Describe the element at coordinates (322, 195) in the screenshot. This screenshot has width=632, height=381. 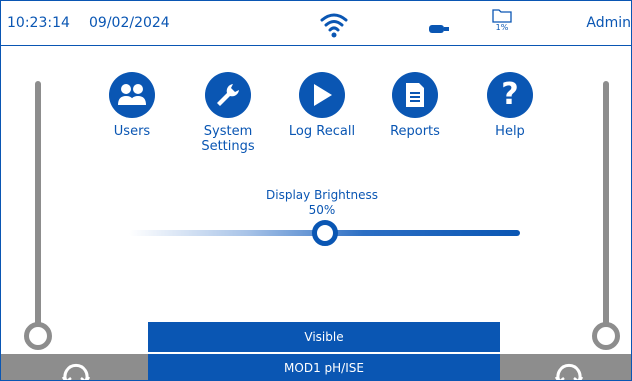
I see `brightness-title: Display Brightness` at that location.